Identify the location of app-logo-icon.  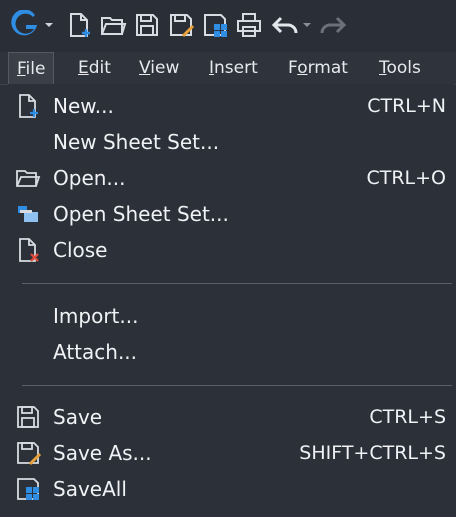
(25, 25).